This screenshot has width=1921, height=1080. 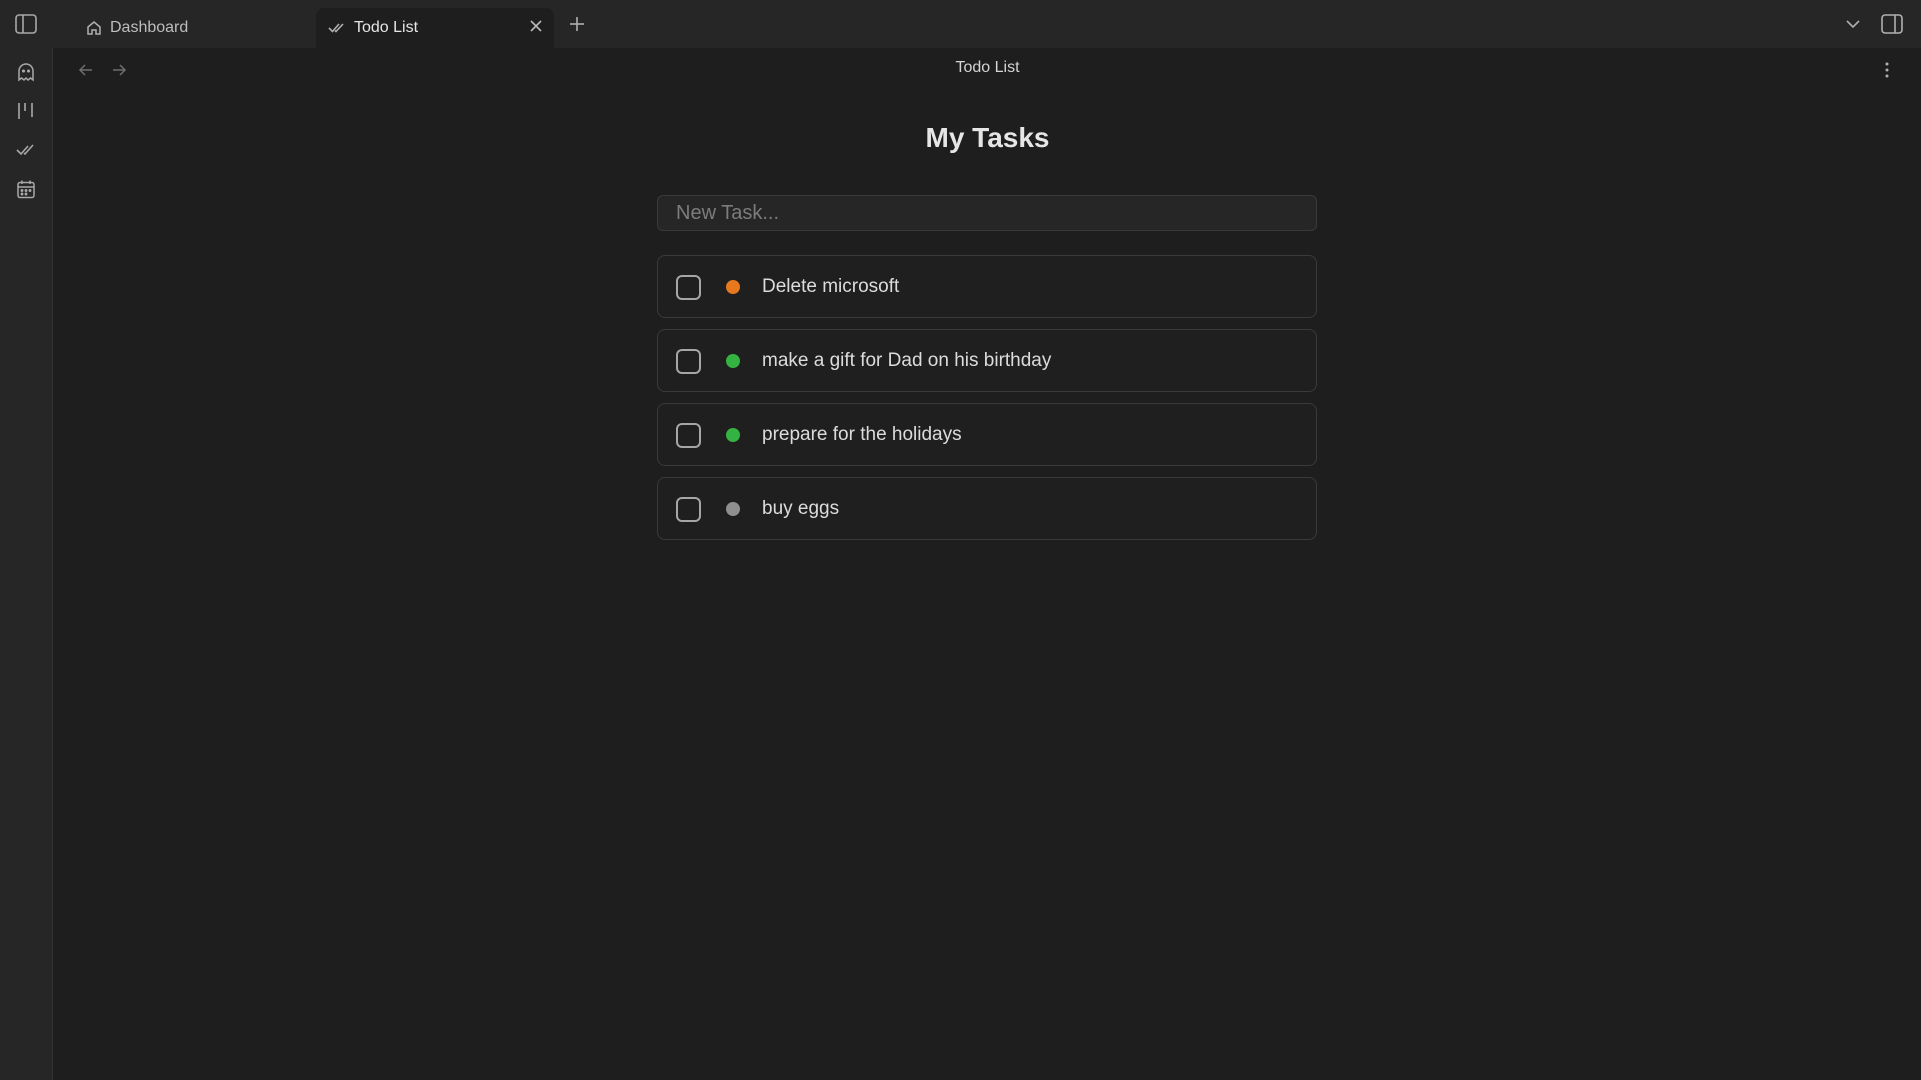 I want to click on home-icon, so click(x=94, y=28).